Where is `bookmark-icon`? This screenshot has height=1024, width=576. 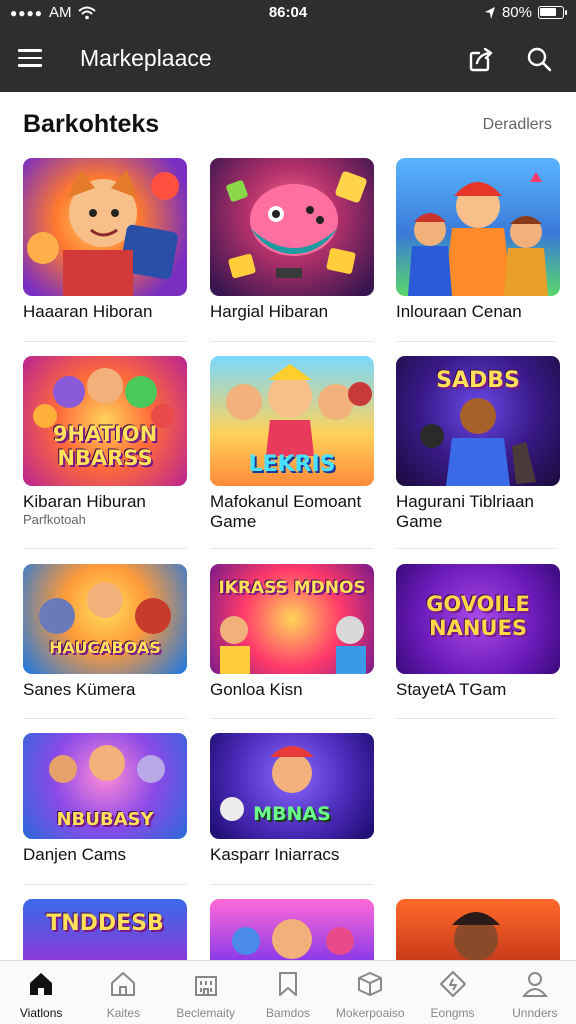
bookmark-icon is located at coordinates (287, 984).